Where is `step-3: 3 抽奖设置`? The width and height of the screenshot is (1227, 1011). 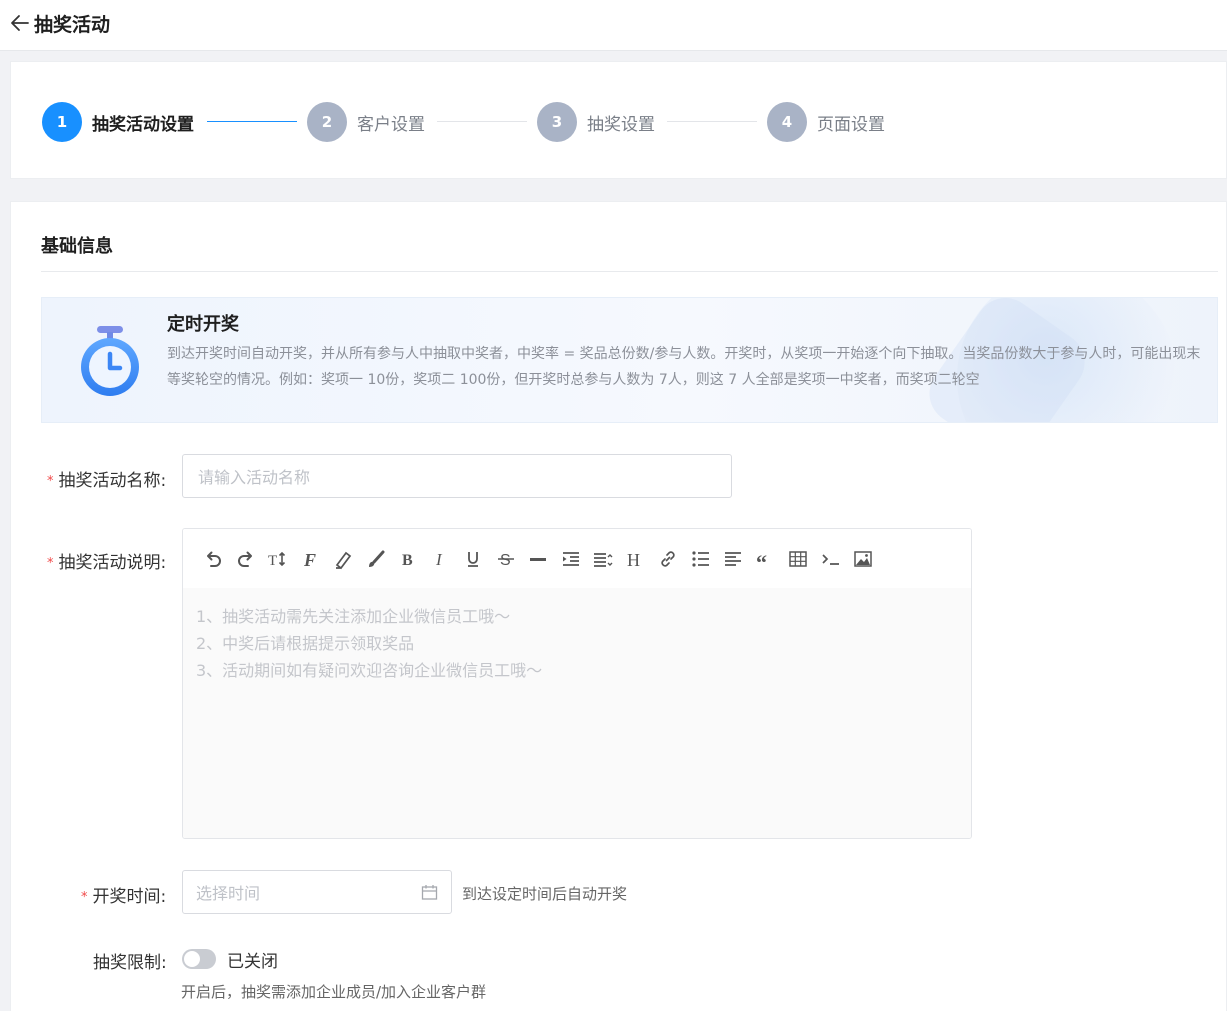
step-3: 3 抽奖设置 is located at coordinates (596, 122).